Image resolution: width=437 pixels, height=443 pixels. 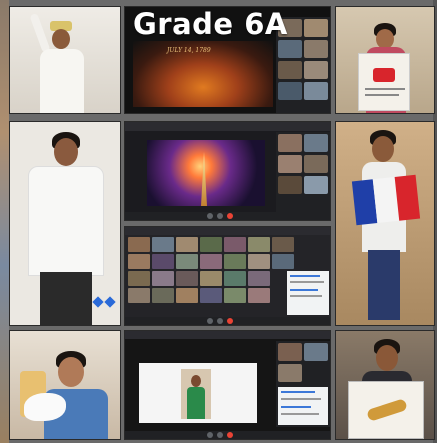 I want to click on photo-student-baguette, so click(x=385, y=385).